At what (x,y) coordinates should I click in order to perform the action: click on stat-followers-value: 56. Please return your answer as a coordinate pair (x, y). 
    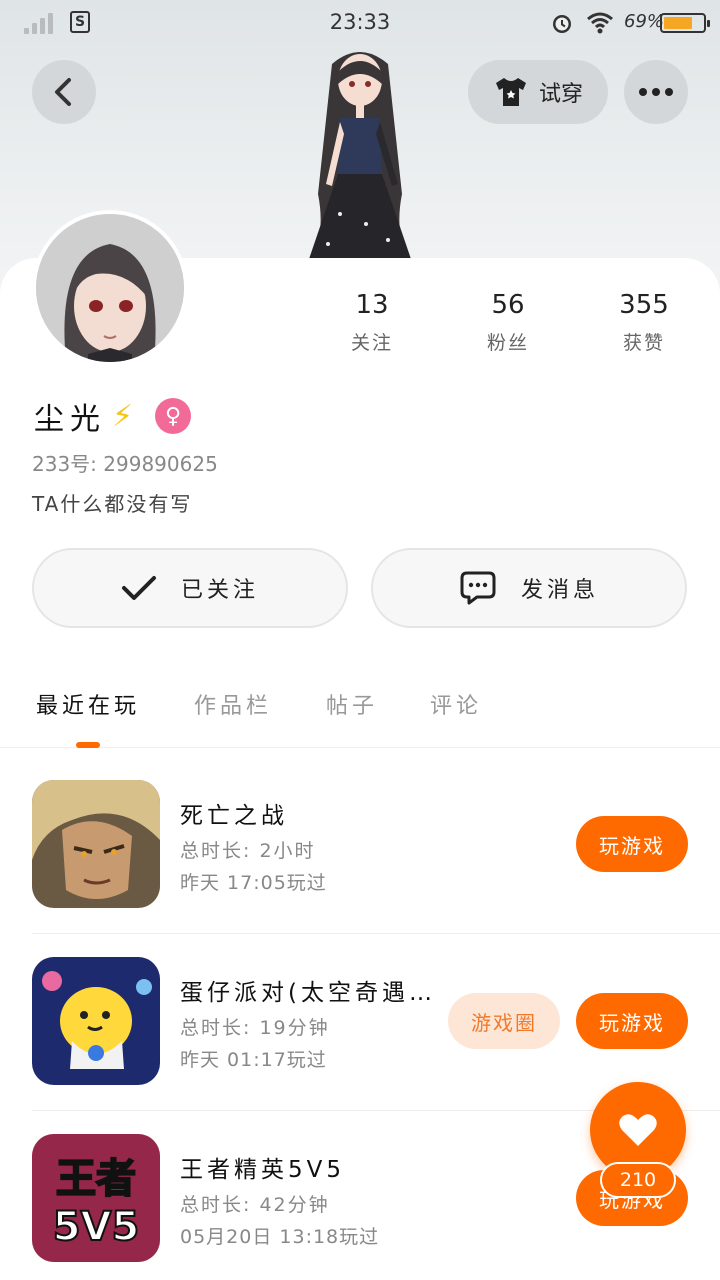
    Looking at the image, I should click on (508, 305).